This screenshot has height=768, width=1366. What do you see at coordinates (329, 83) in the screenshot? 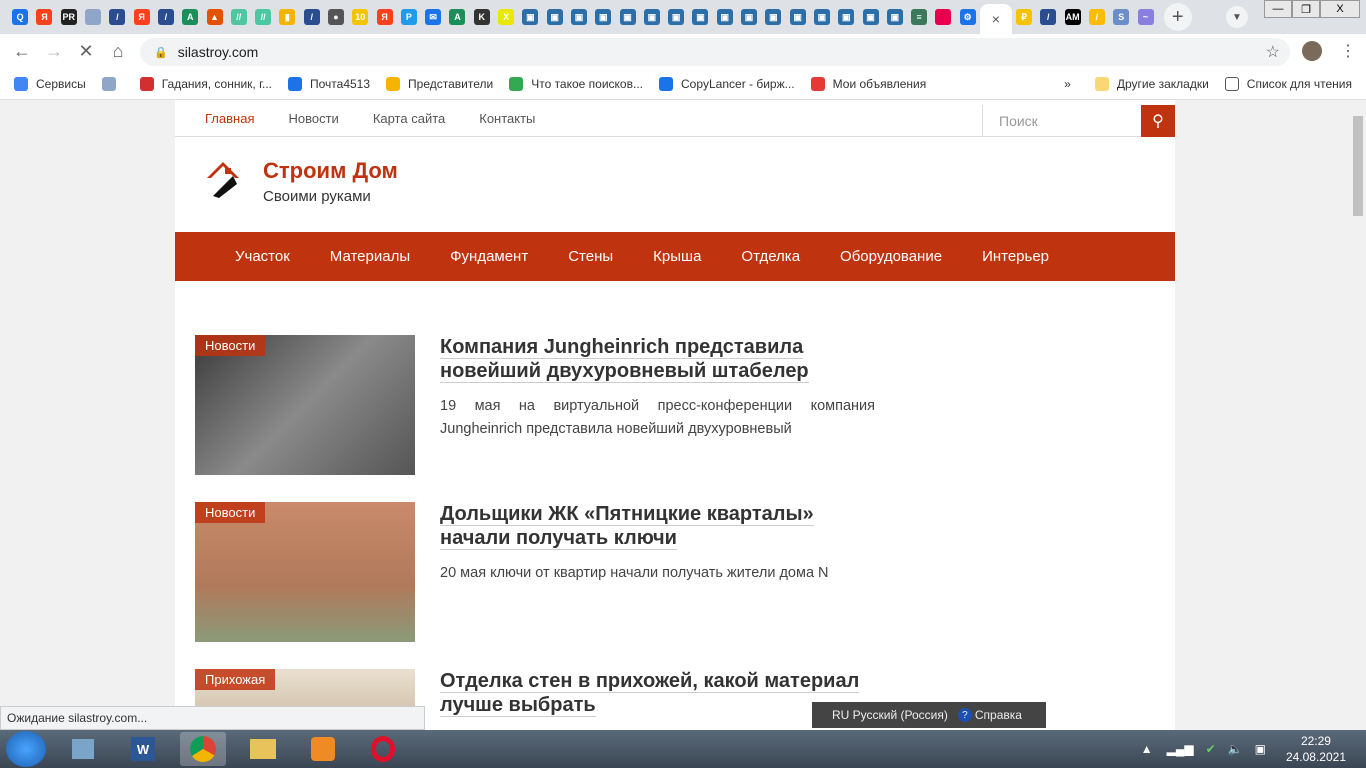
I see `bookmark-item: Почта4513` at bounding box center [329, 83].